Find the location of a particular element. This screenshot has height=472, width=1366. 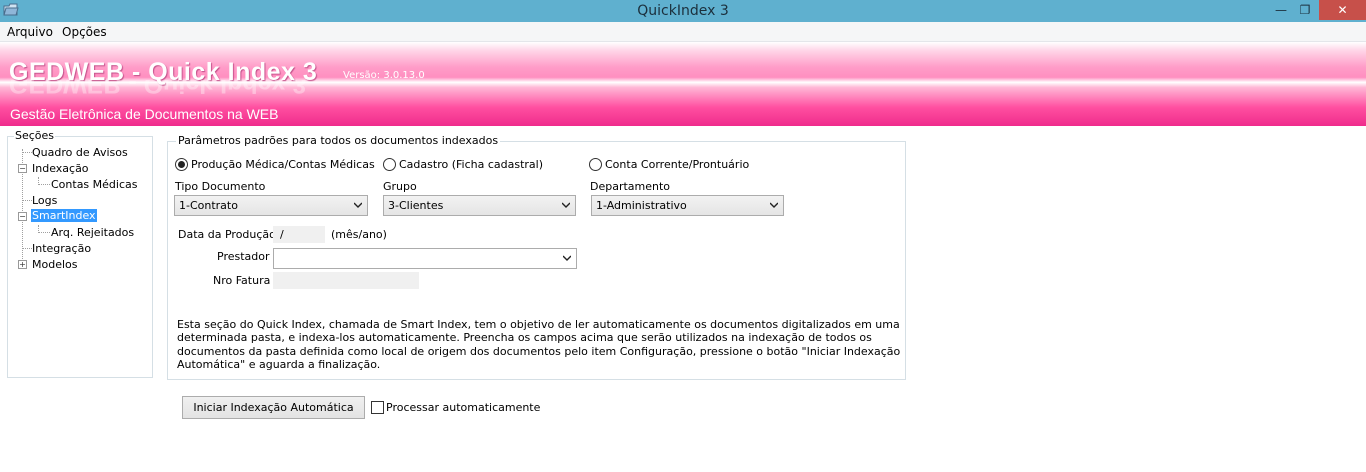

tree-item-contas-medicas: Contas Médicas is located at coordinates (94, 184).